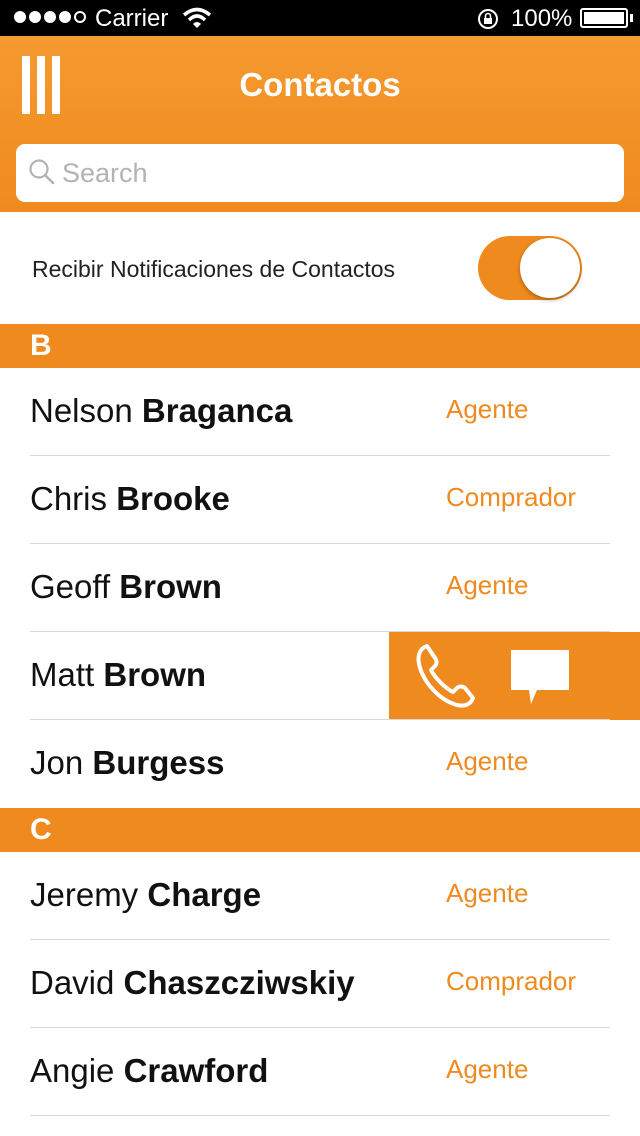  What do you see at coordinates (197, 20) in the screenshot?
I see `wifi-icon` at bounding box center [197, 20].